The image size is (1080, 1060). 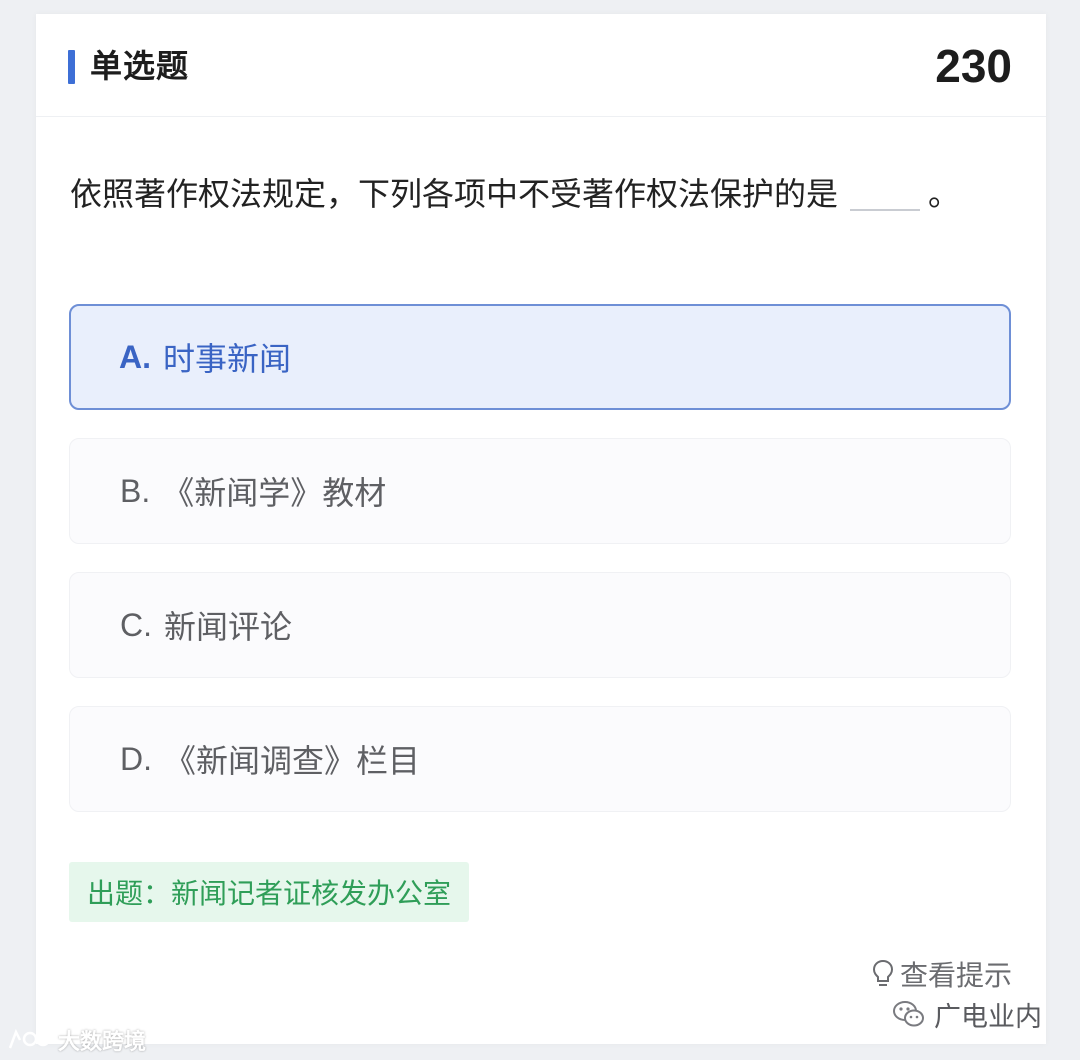 I want to click on option-c-content: C. 新闻评论, so click(x=206, y=625).